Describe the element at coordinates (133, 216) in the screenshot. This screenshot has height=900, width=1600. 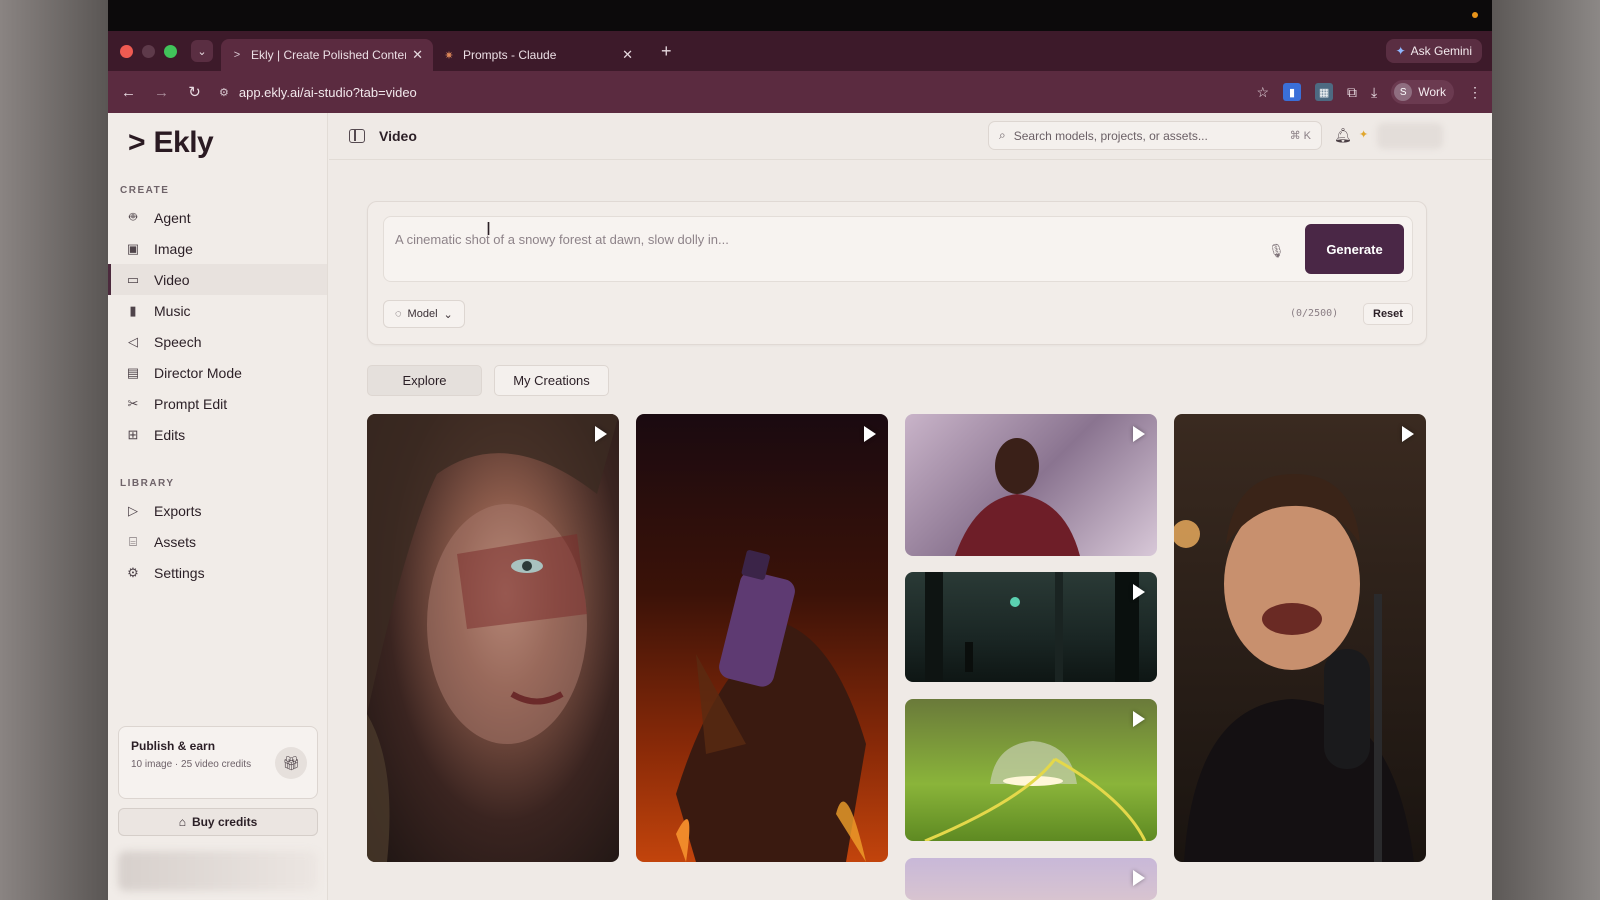
I see `robot-icon: 🤖︎` at that location.